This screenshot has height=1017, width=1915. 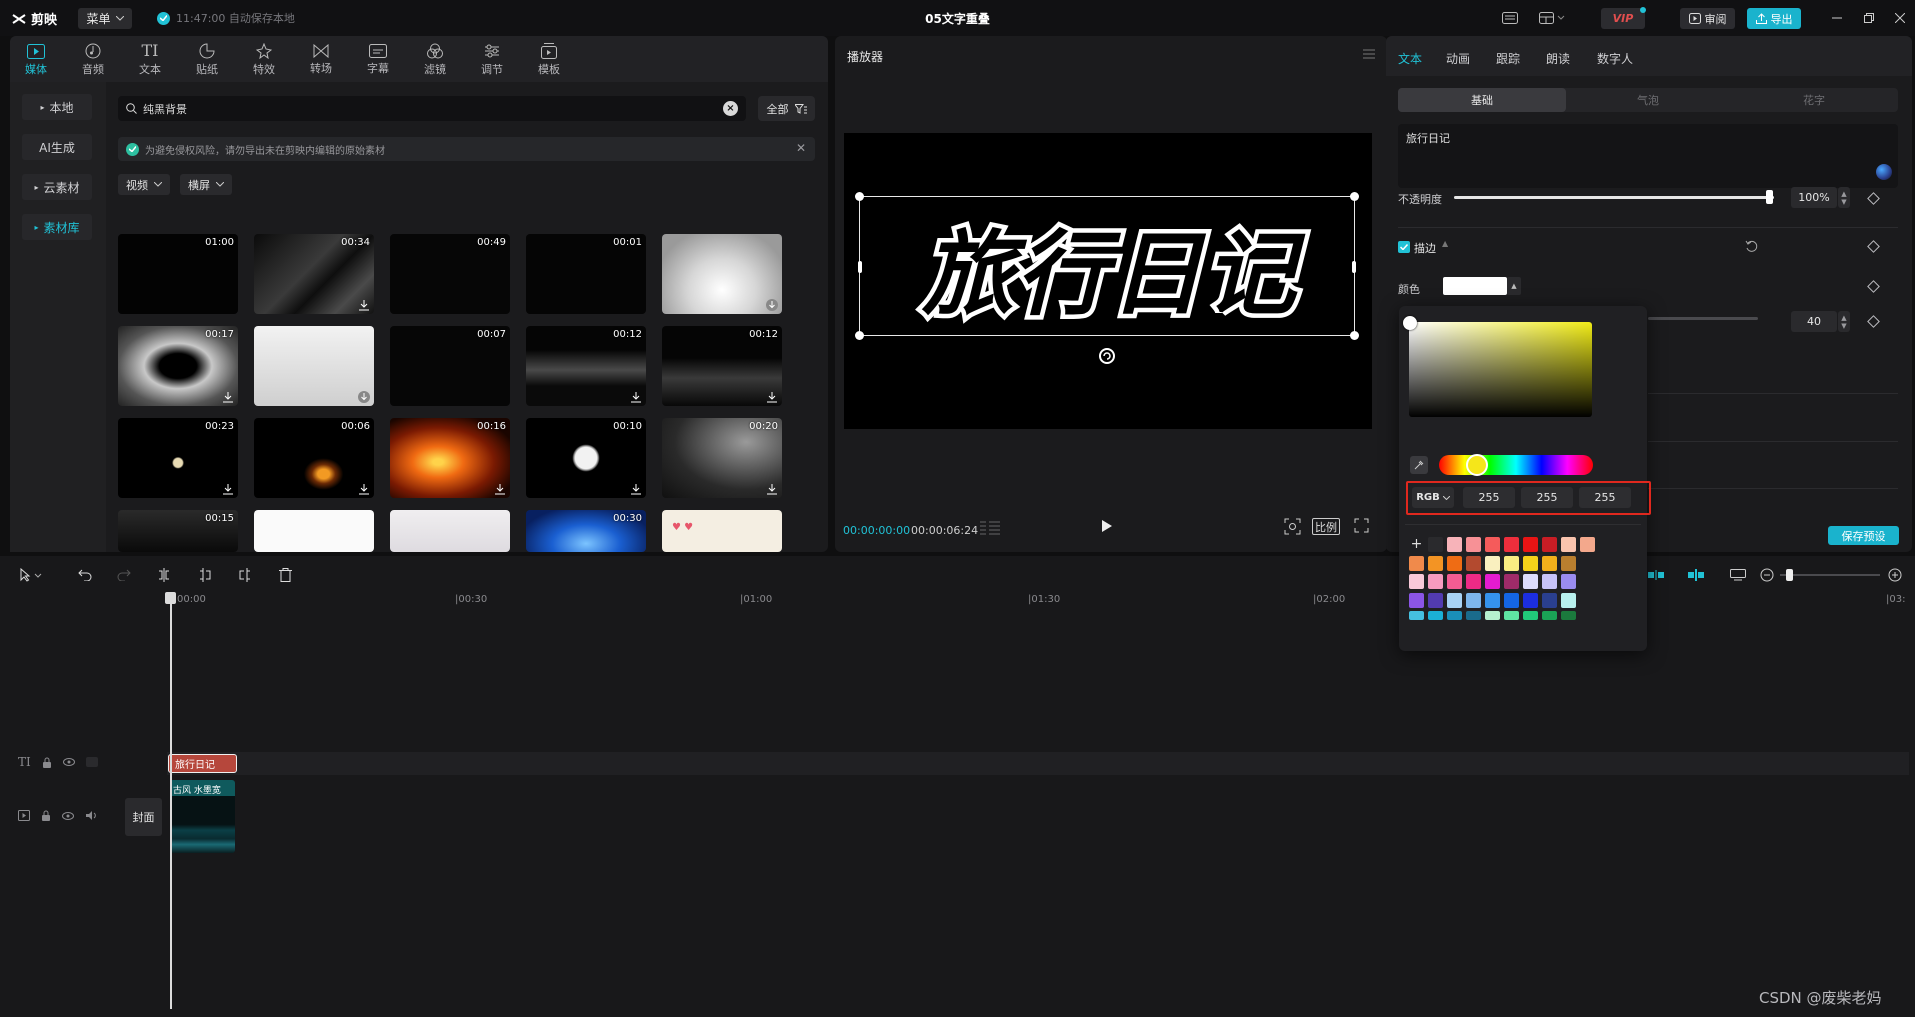 What do you see at coordinates (143, 817) in the screenshot?
I see `cover-button: 封面` at bounding box center [143, 817].